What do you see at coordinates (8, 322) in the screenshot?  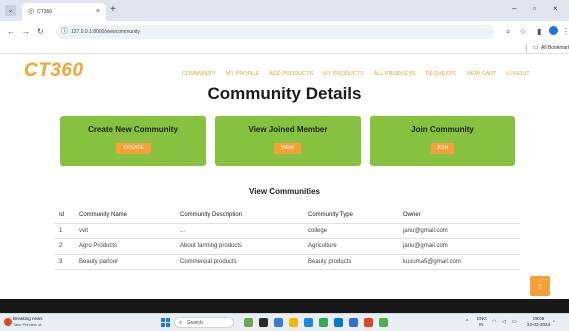 I see `news-icon` at bounding box center [8, 322].